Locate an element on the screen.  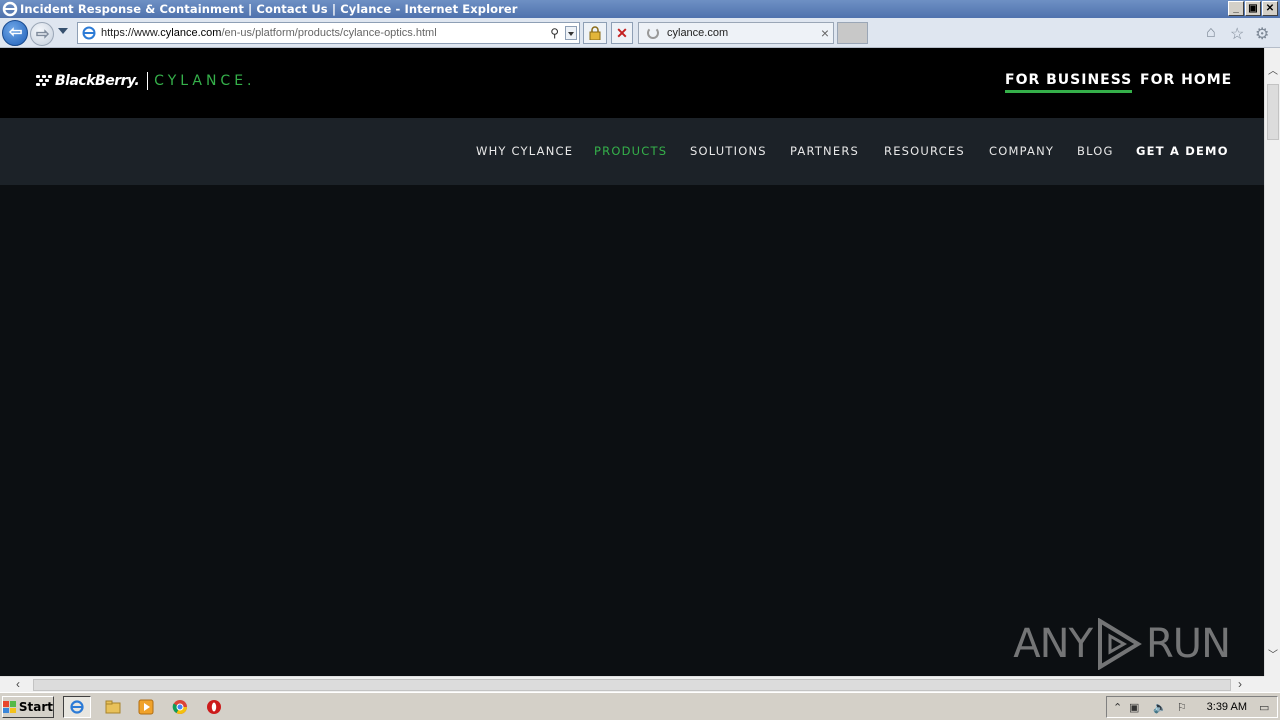
taskbar-chrome is located at coordinates (180, 707).